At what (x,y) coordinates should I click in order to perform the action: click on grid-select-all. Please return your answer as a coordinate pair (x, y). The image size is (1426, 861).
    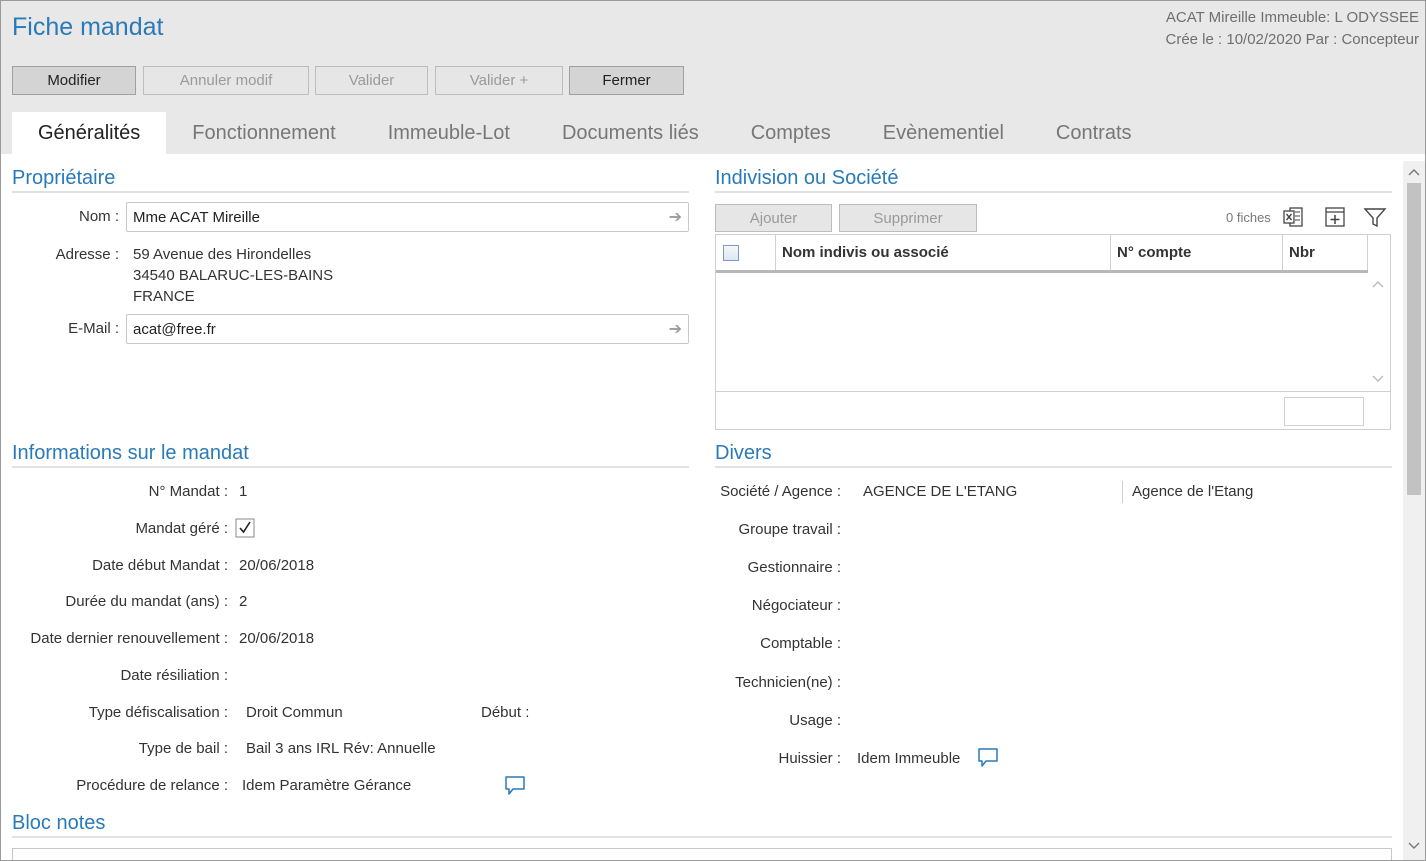
    Looking at the image, I should click on (746, 252).